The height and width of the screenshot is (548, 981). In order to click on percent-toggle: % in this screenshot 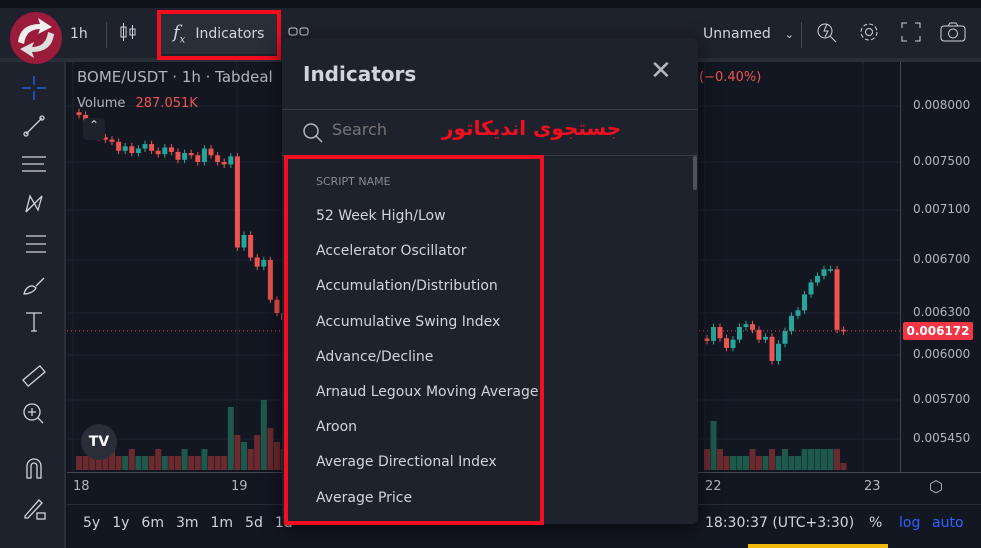, I will do `click(875, 523)`.